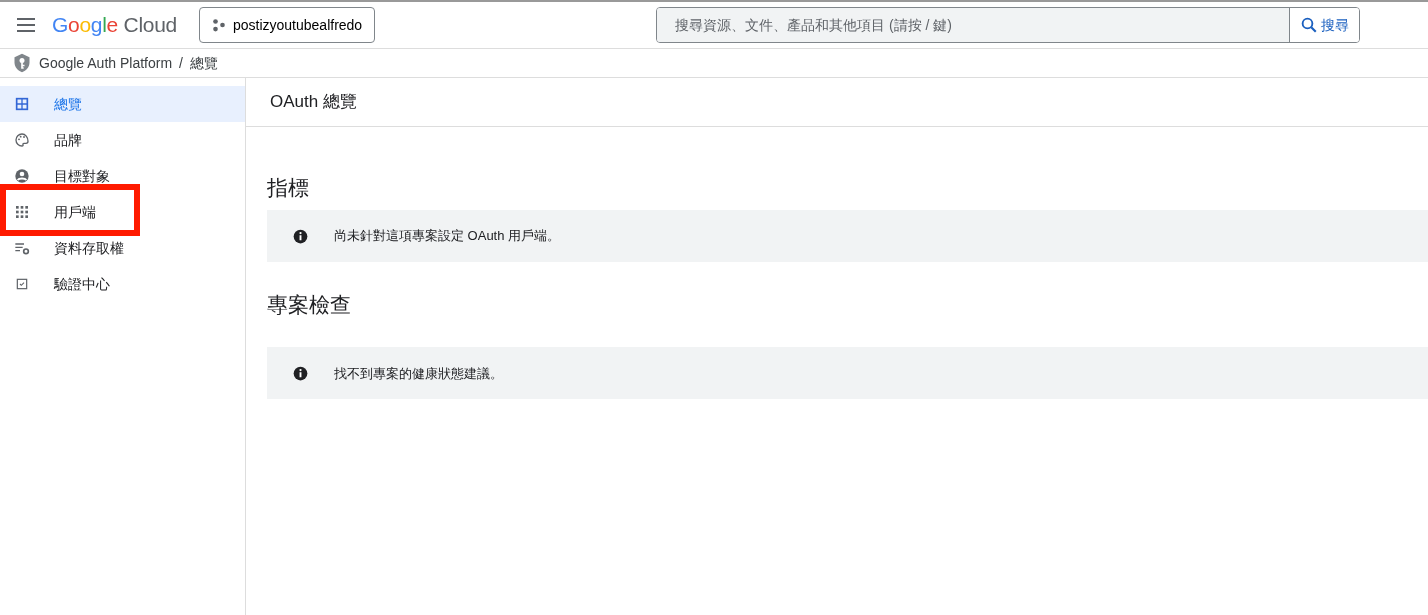 This screenshot has width=1428, height=615. I want to click on notice-text: 找不到專案的健康狀態建議。, so click(418, 373).